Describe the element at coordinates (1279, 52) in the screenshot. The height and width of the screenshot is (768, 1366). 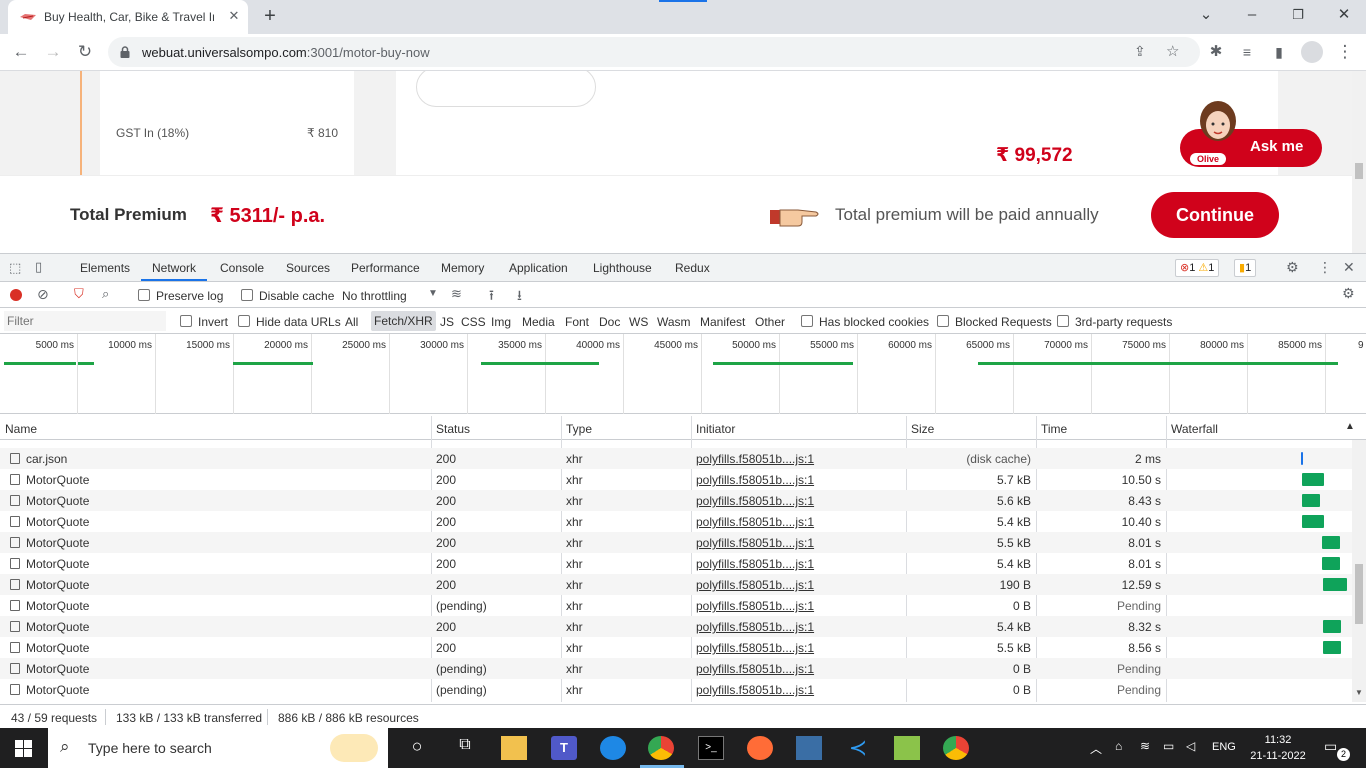
I see `side-panel-icon: ▮` at that location.